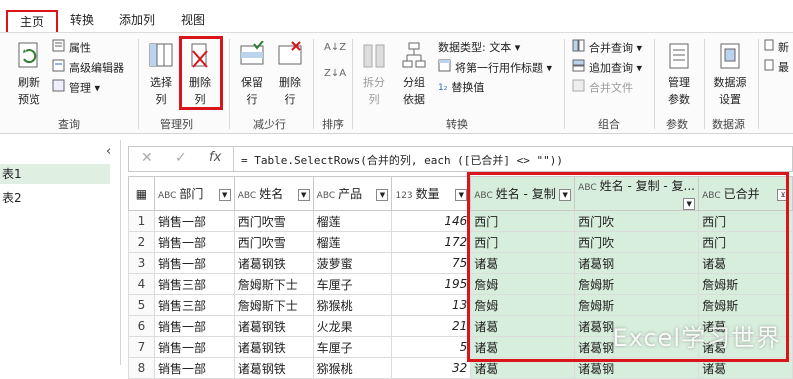 Image resolution: width=793 pixels, height=379 pixels. Describe the element at coordinates (29, 74) in the screenshot. I see `refresh-preview-button: 刷新 预览` at that location.